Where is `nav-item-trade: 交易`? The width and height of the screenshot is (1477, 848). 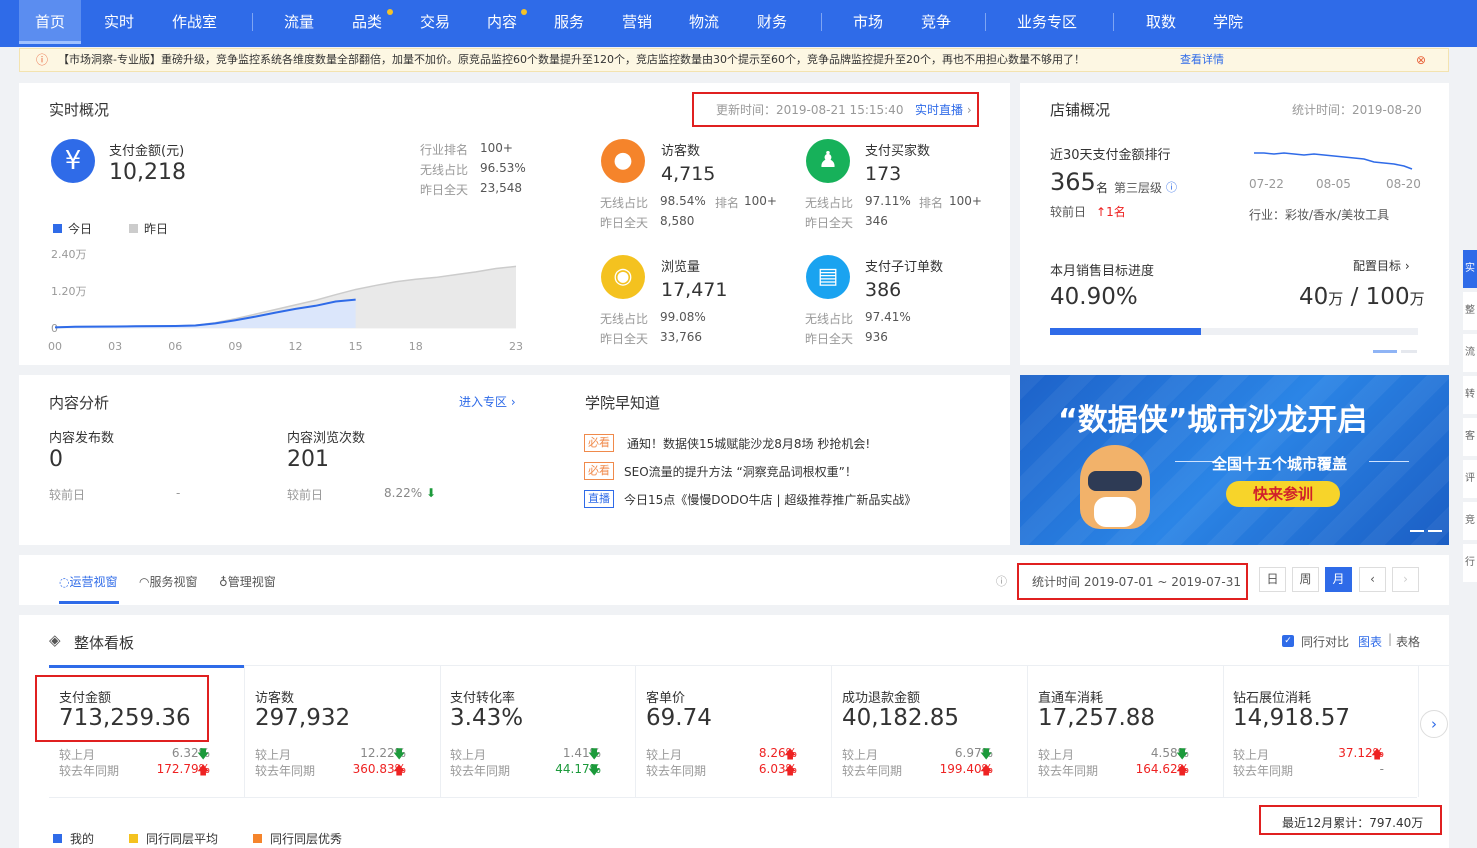 nav-item-trade: 交易 is located at coordinates (435, 22).